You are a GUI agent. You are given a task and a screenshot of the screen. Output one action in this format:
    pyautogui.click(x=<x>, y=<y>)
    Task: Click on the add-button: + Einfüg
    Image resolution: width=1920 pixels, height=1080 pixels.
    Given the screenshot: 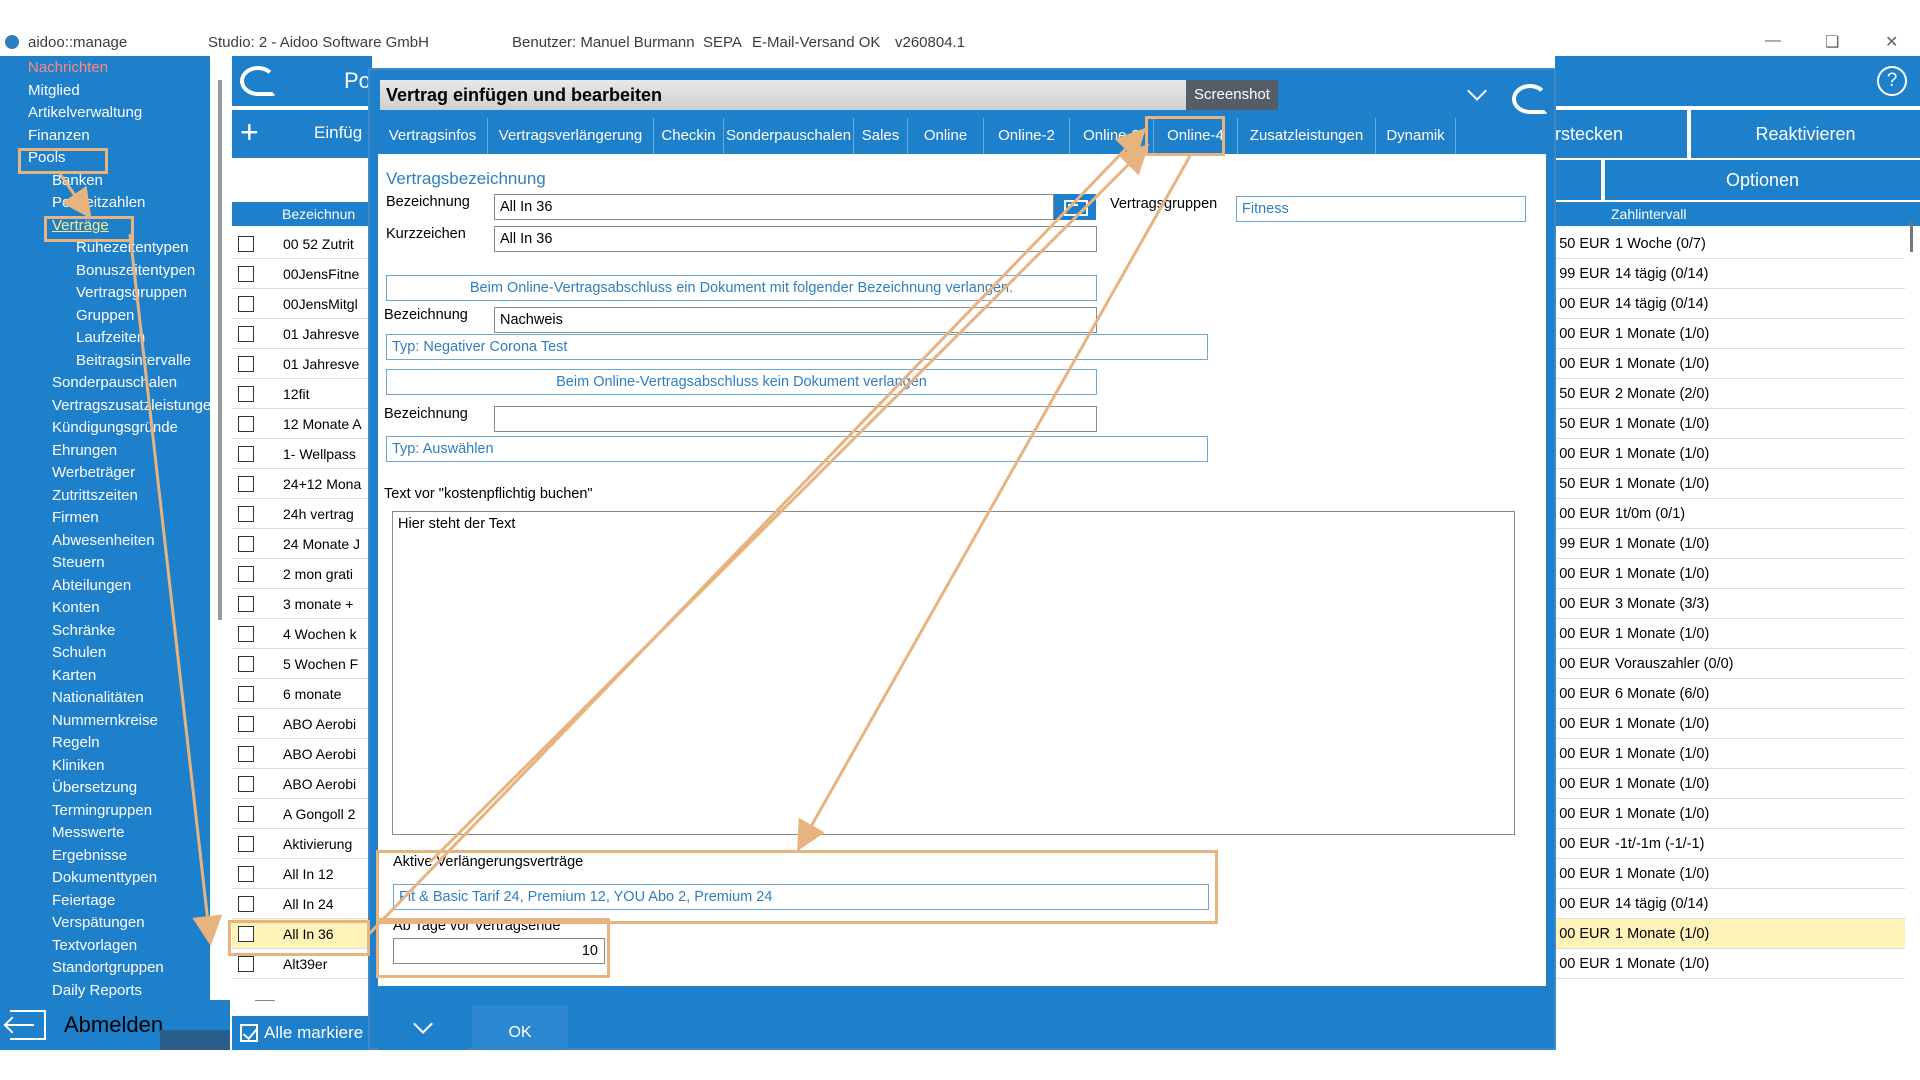 What is the action you would take?
    pyautogui.click(x=302, y=134)
    